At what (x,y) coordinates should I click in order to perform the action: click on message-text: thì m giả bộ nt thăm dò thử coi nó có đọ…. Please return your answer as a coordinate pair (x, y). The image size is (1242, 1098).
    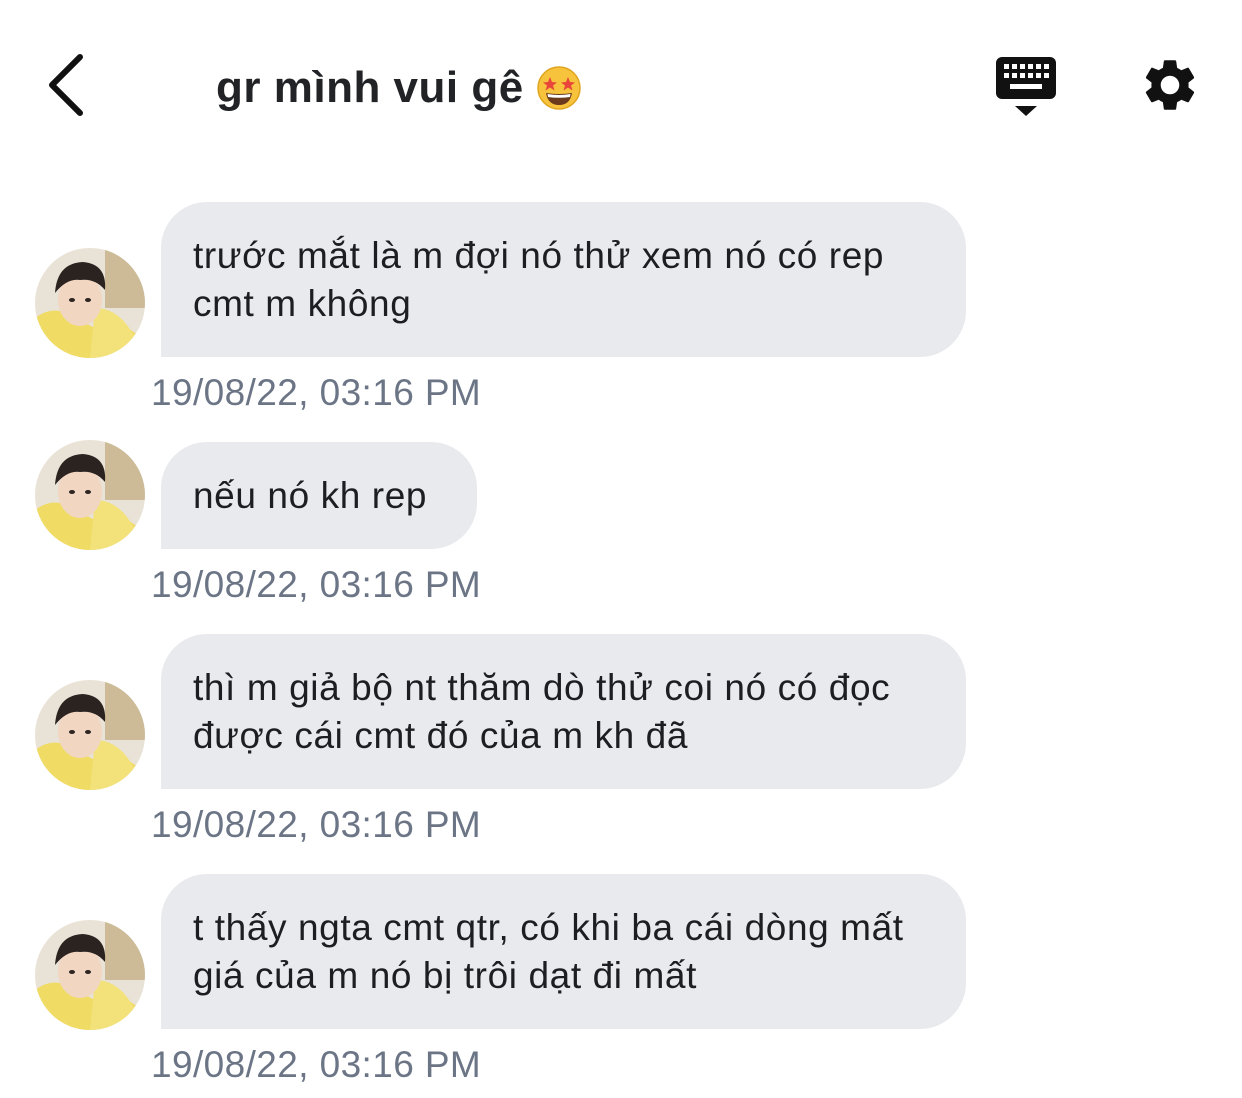
    Looking at the image, I should click on (542, 711).